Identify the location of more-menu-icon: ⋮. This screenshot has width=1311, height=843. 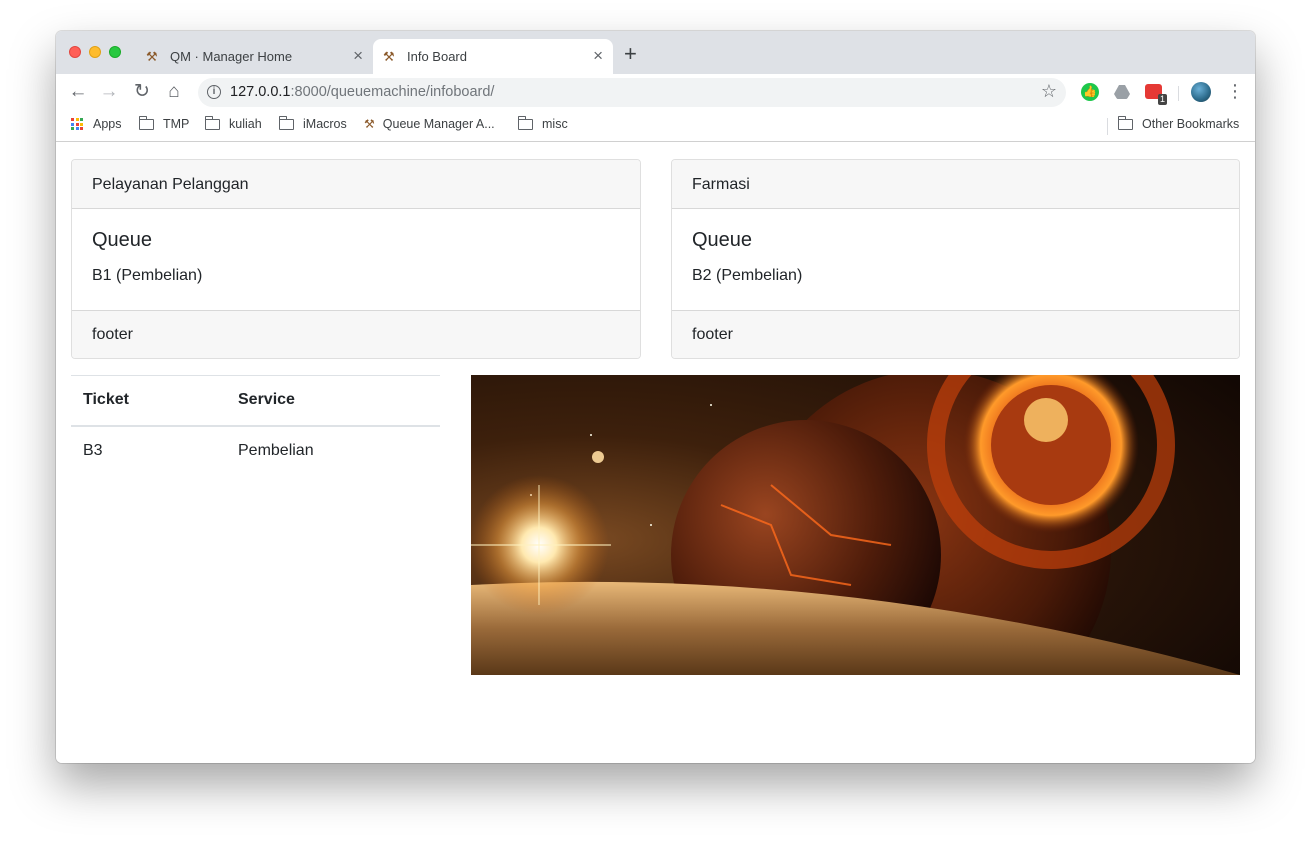
(1235, 91).